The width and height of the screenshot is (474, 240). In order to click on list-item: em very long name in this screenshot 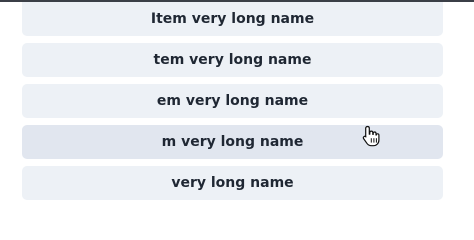, I will do `click(232, 101)`.